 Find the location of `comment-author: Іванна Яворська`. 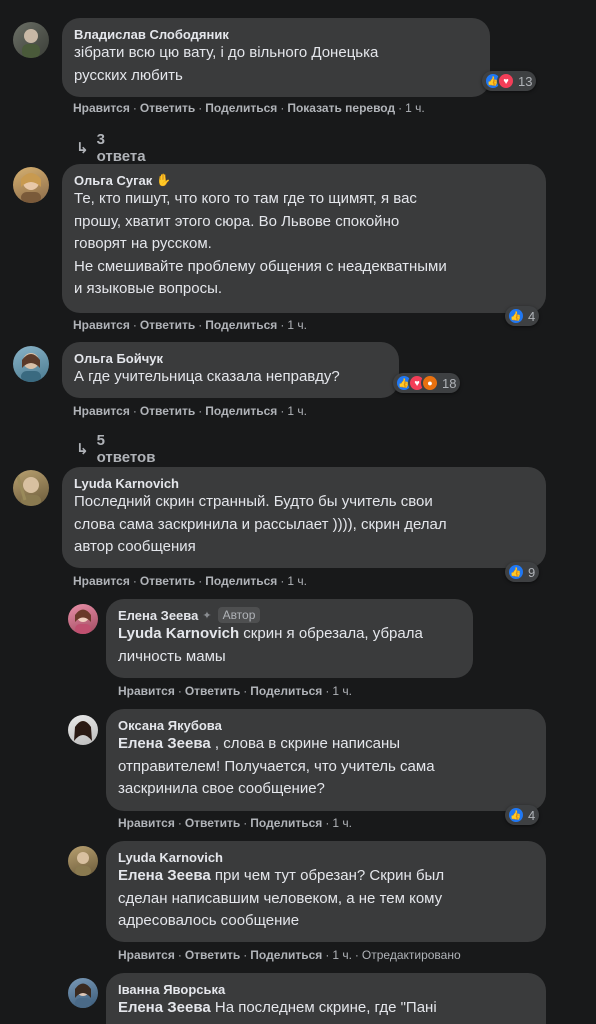

comment-author: Іванна Яворська is located at coordinates (326, 989).